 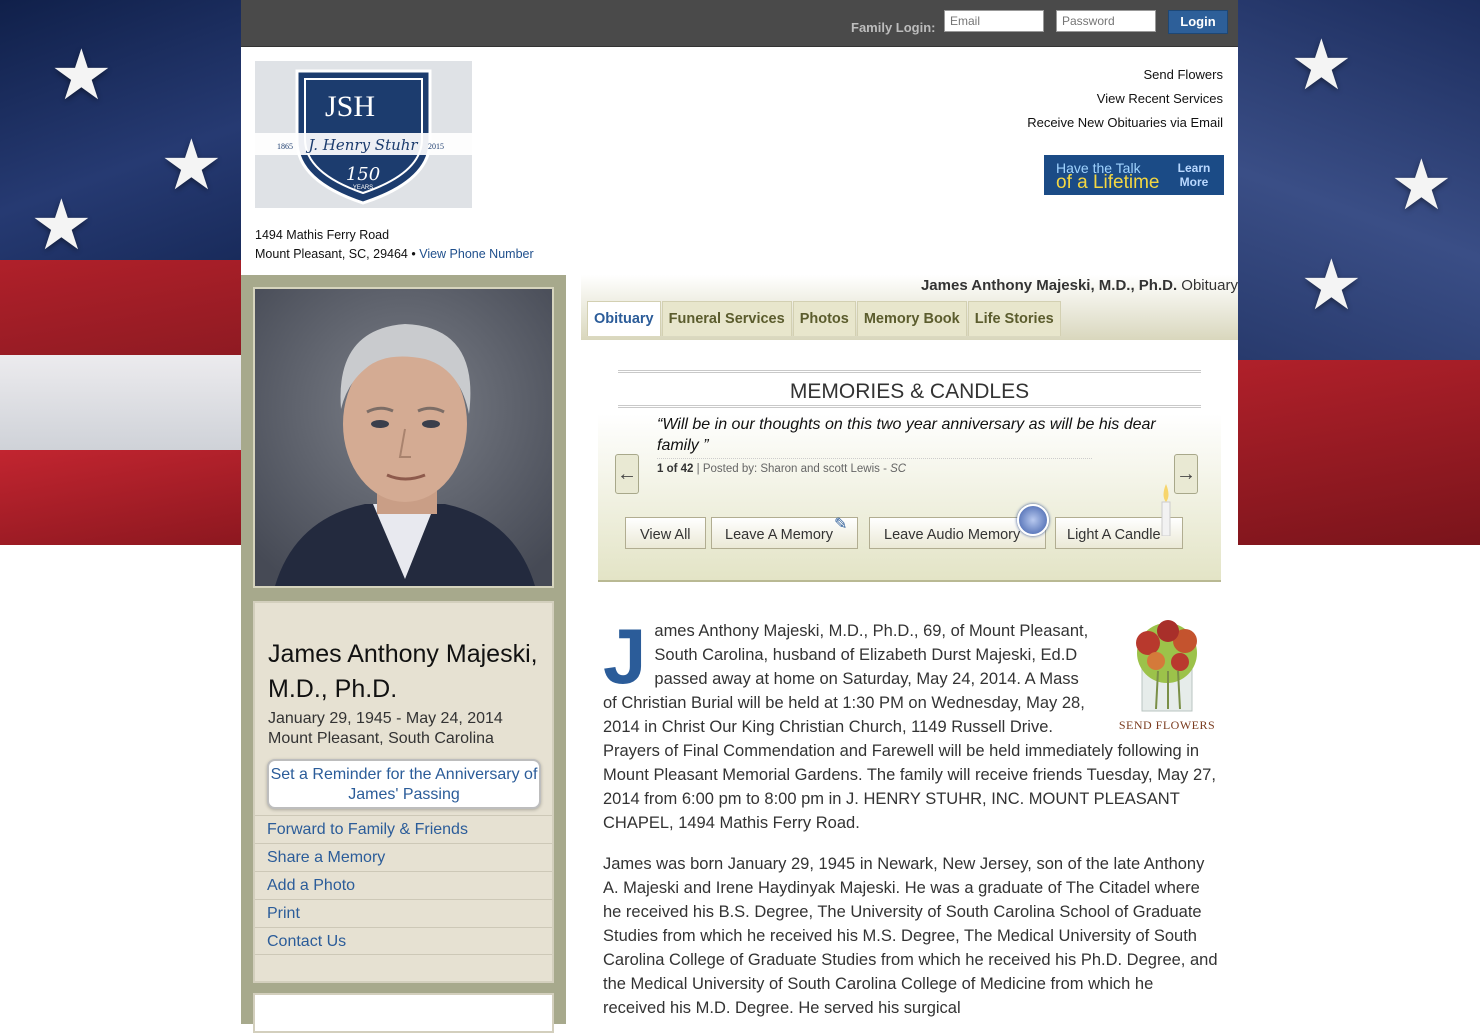 I want to click on audio-disc-icon, so click(x=1033, y=520).